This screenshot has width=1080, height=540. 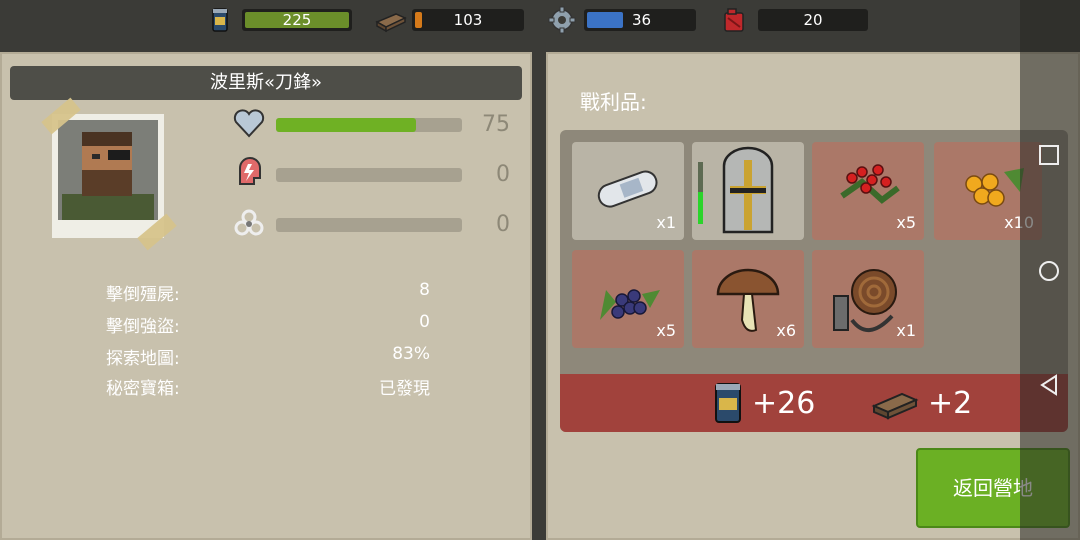 What do you see at coordinates (613, 102) in the screenshot?
I see `loot-title: 戰利品:` at bounding box center [613, 102].